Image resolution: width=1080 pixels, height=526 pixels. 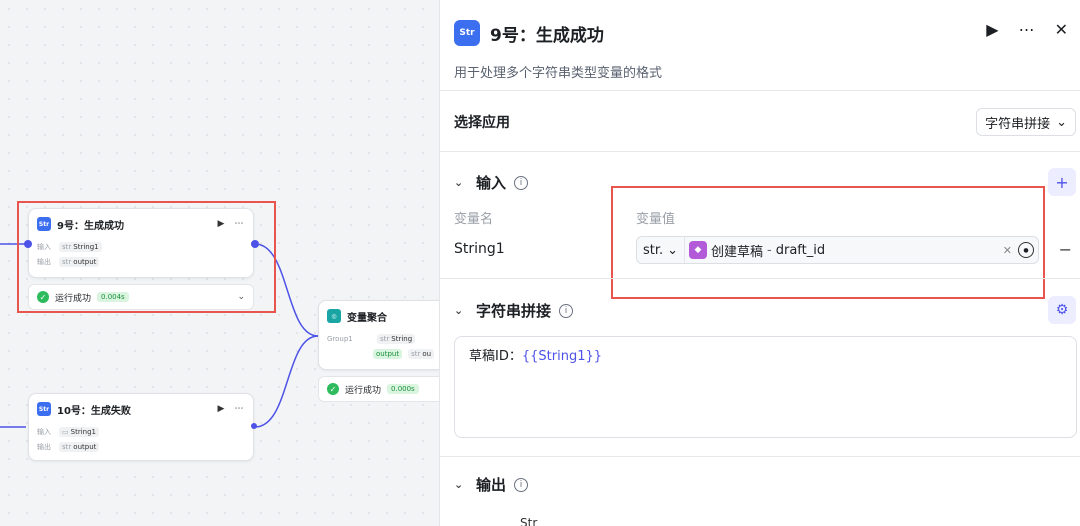 I want to click on close-icon: ✕, so click(x=1061, y=29).